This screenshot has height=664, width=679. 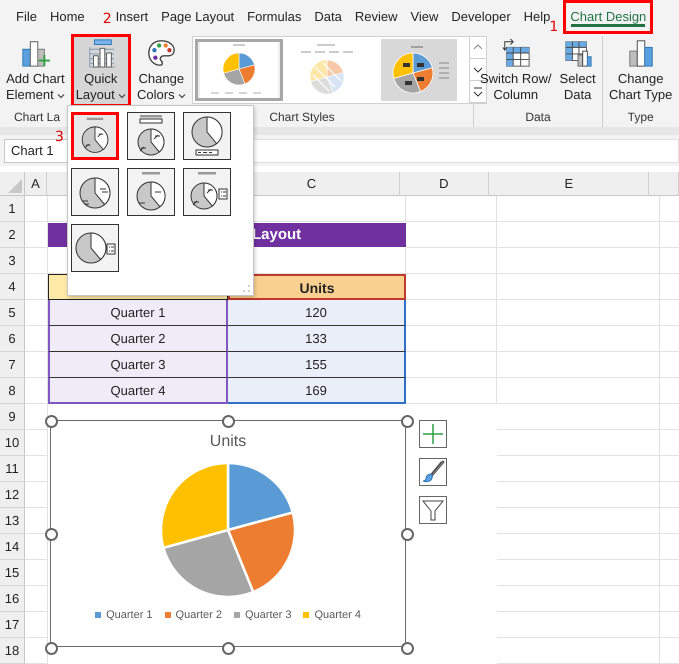 I want to click on chart-filters-button, so click(x=433, y=510).